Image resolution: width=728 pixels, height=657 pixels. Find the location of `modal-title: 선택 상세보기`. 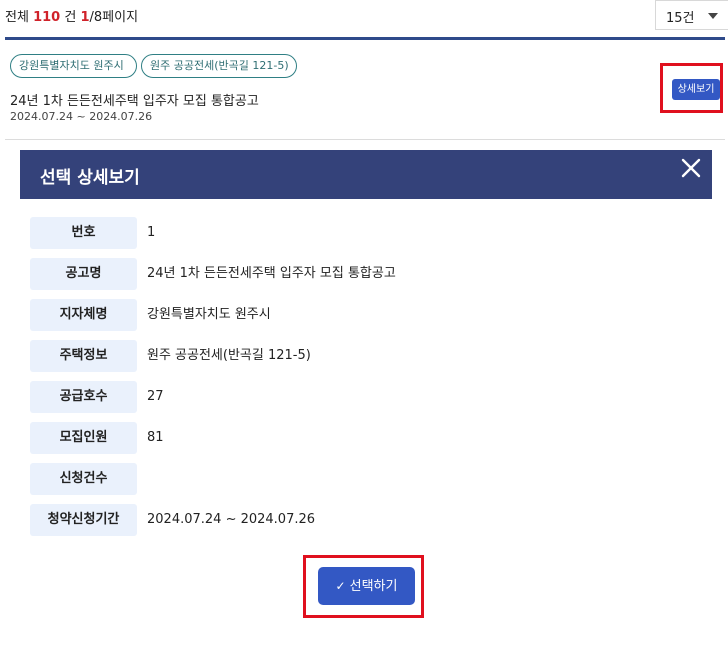

modal-title: 선택 상세보기 is located at coordinates (90, 178).